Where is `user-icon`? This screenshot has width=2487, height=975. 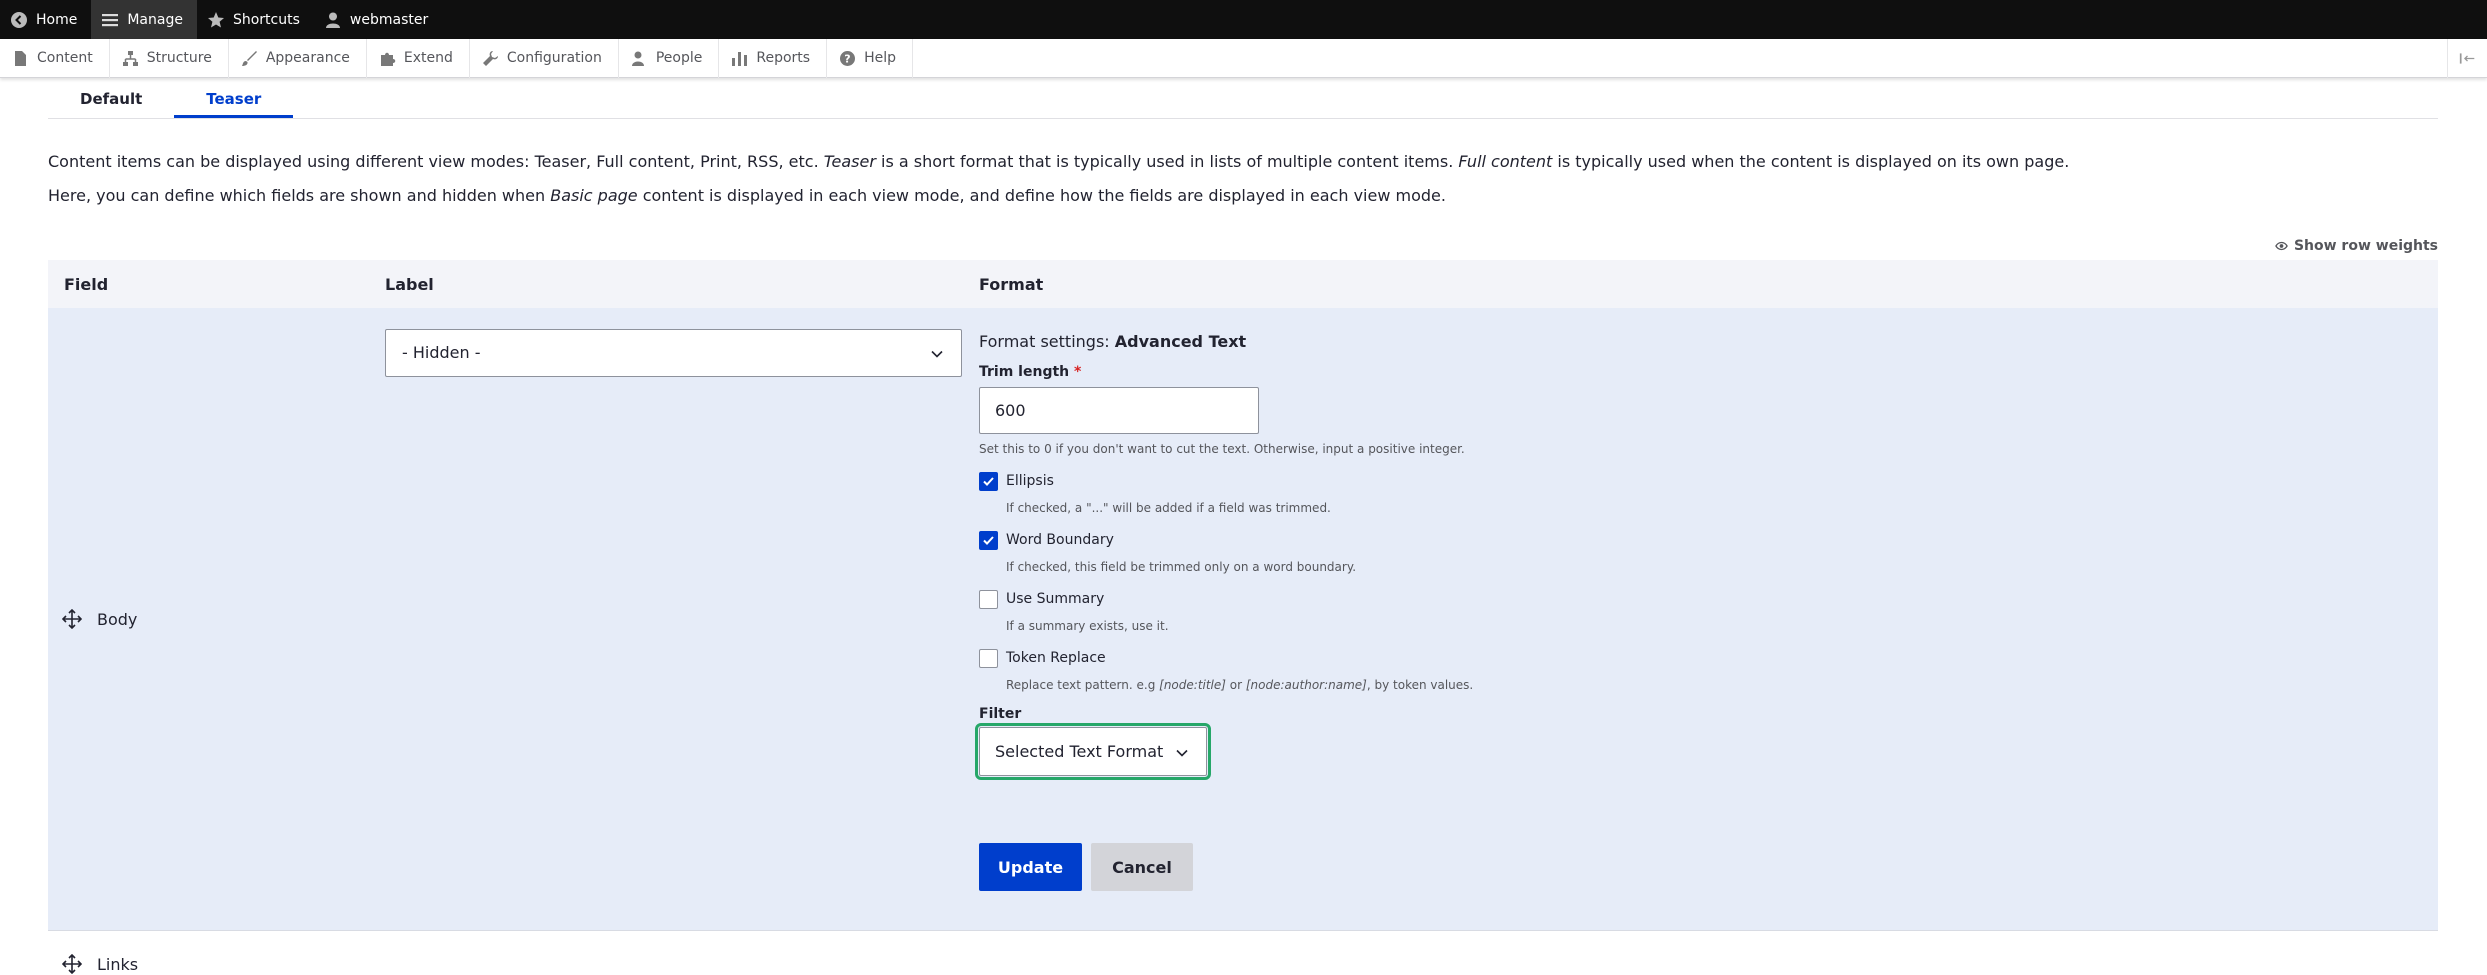 user-icon is located at coordinates (332, 20).